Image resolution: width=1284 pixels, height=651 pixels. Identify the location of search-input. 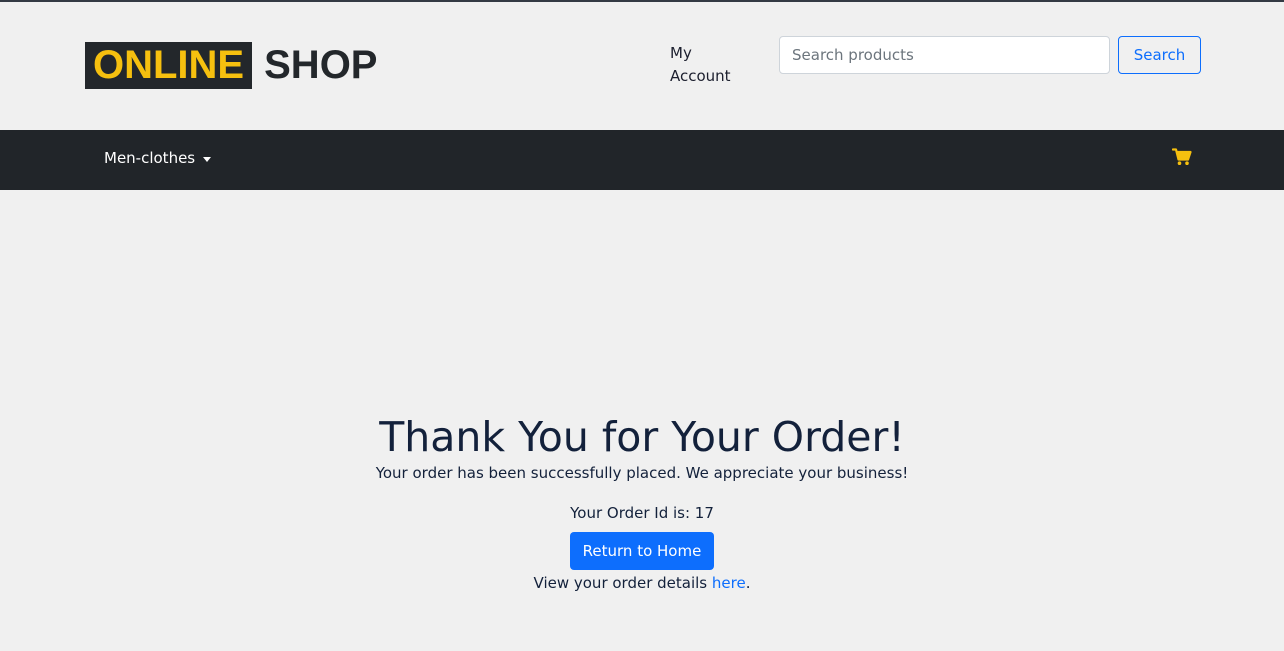
(944, 55).